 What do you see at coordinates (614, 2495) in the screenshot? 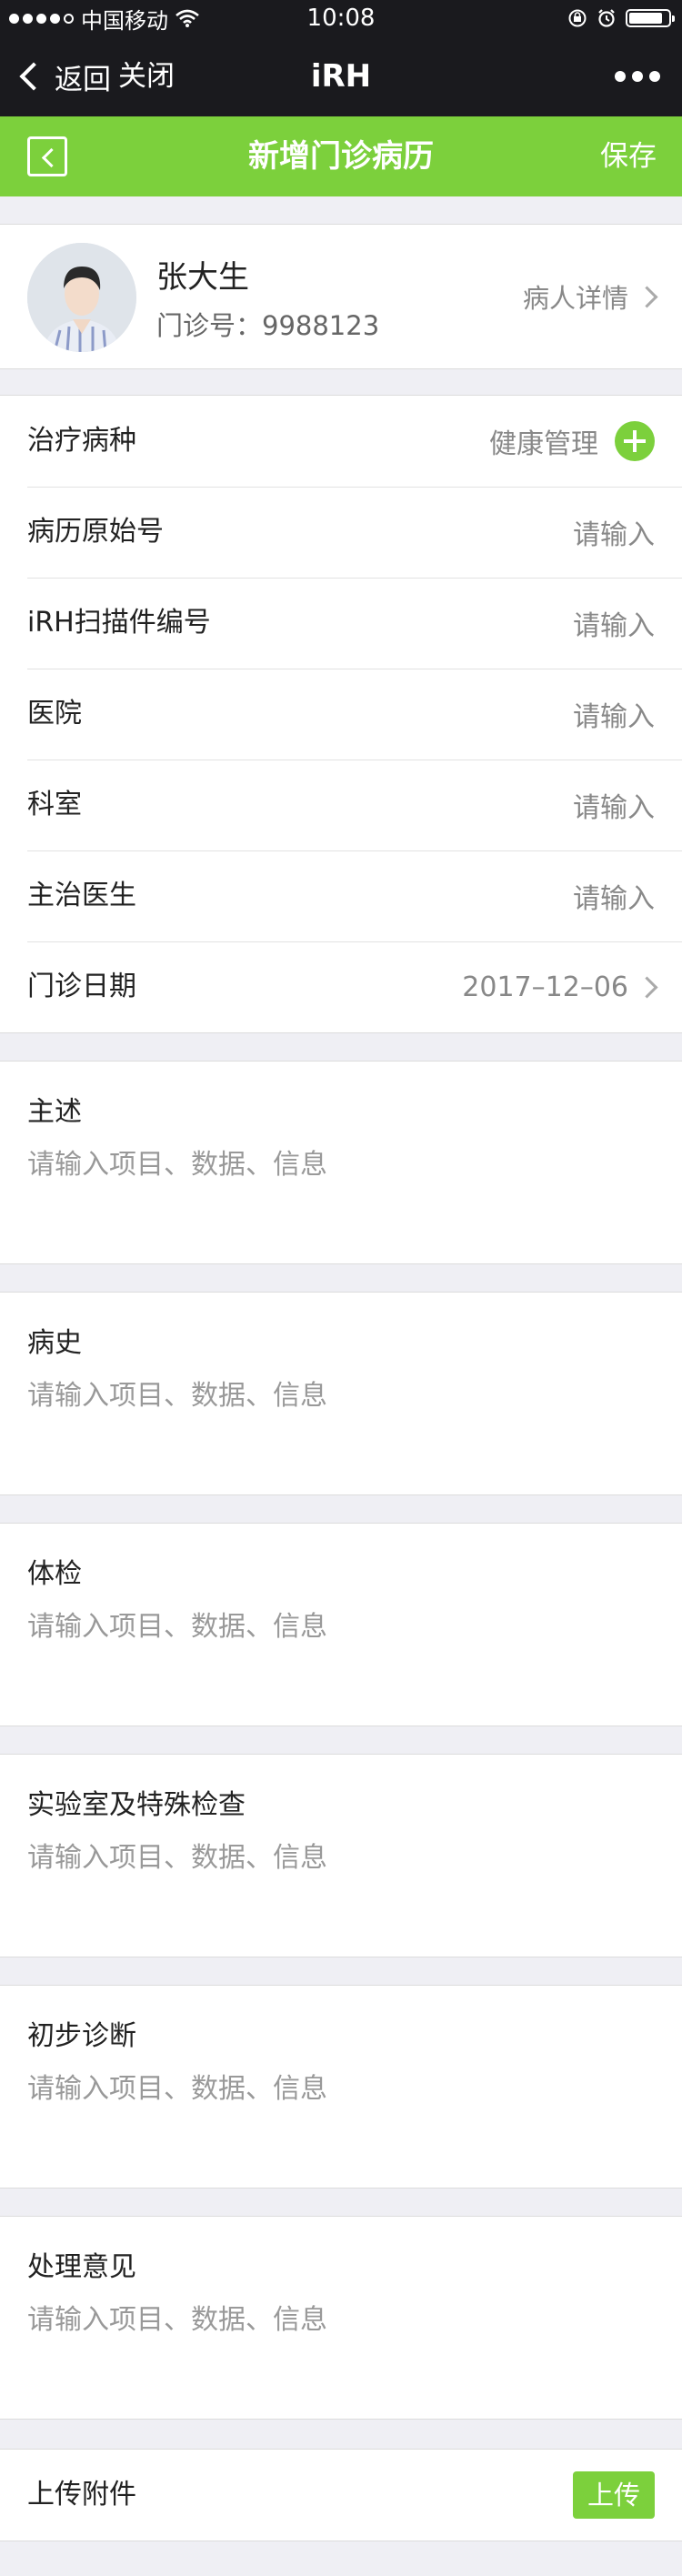
I see `upload-button: 上传` at bounding box center [614, 2495].